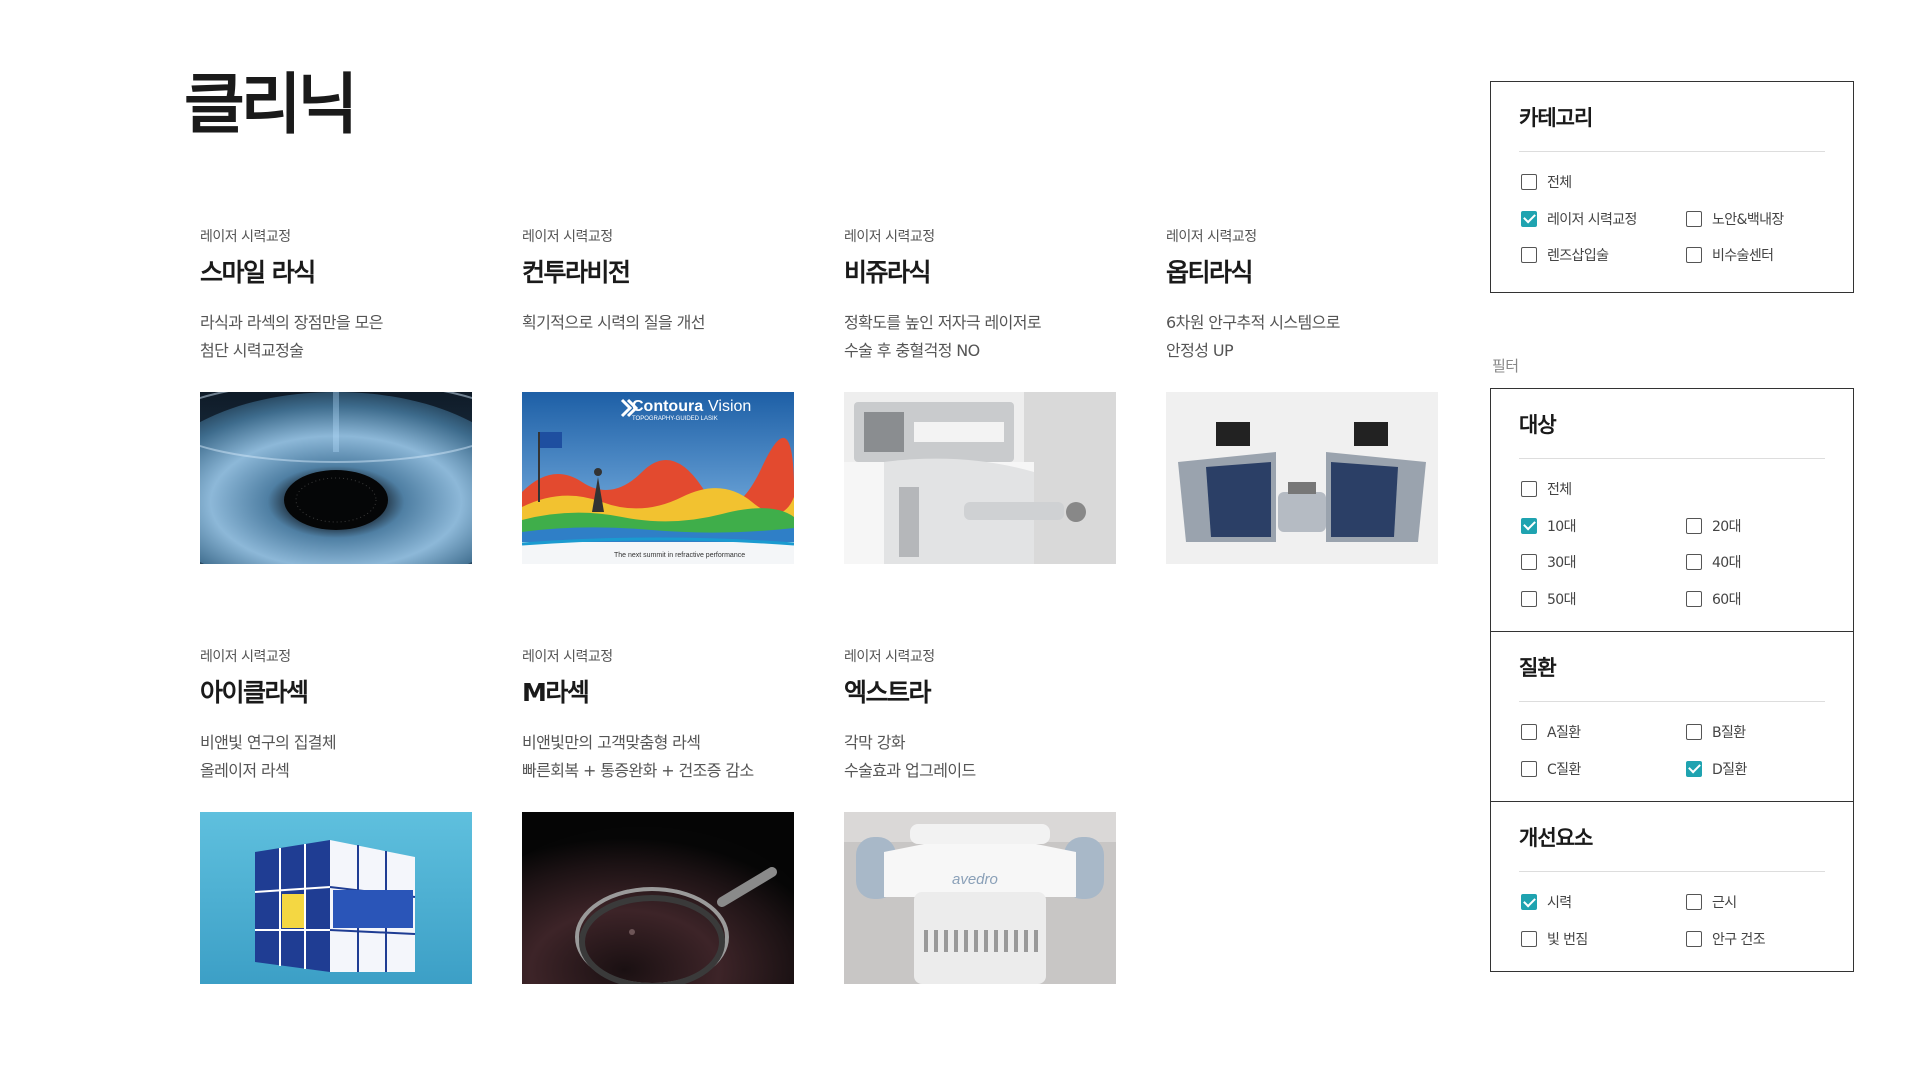 The height and width of the screenshot is (1080, 1920). What do you see at coordinates (245, 770) in the screenshot?
I see `desc-line: 올레이저 라섹` at bounding box center [245, 770].